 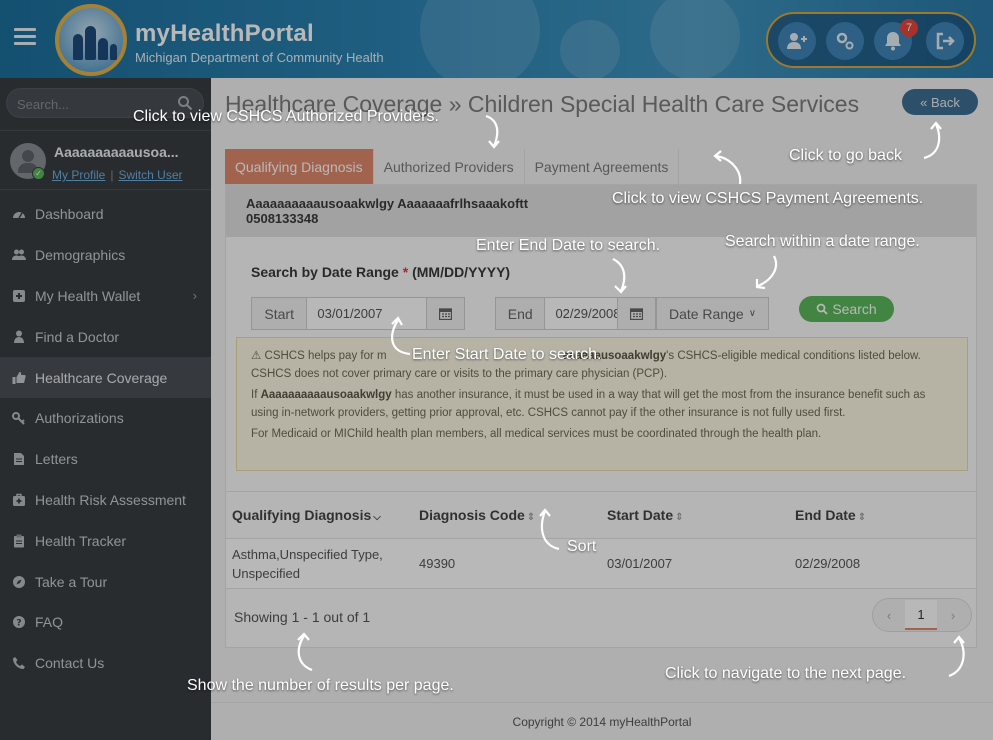 I want to click on search-button: Search, so click(x=846, y=309).